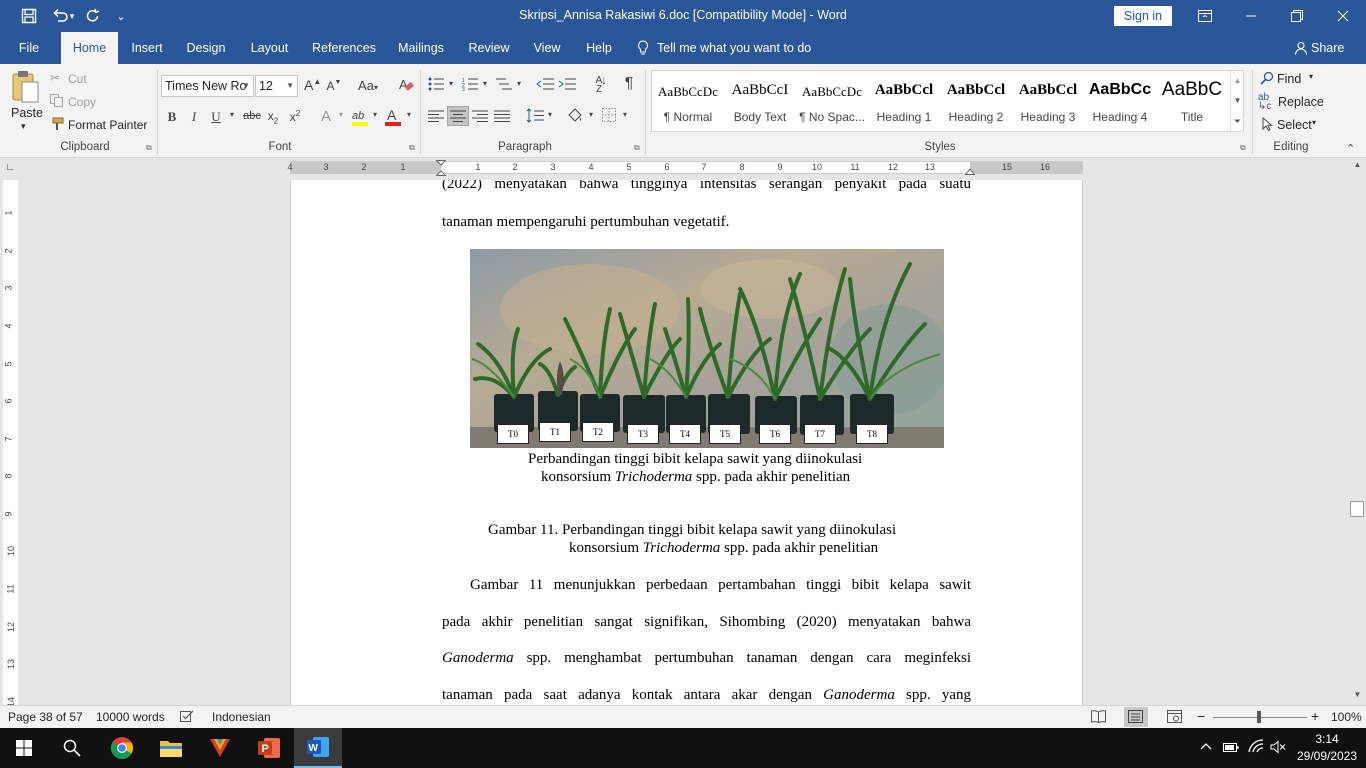  Describe the element at coordinates (599, 48) in the screenshot. I see `tab-help: Help` at that location.